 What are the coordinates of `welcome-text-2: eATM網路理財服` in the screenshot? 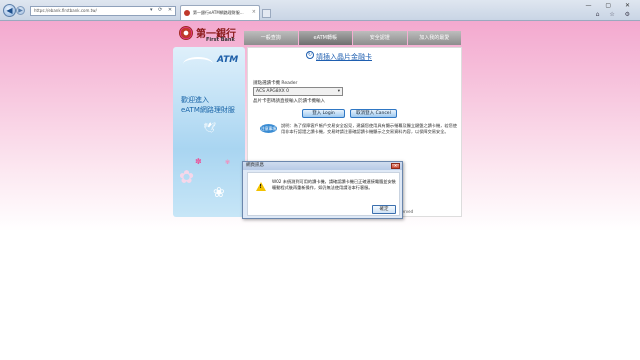 It's located at (208, 110).